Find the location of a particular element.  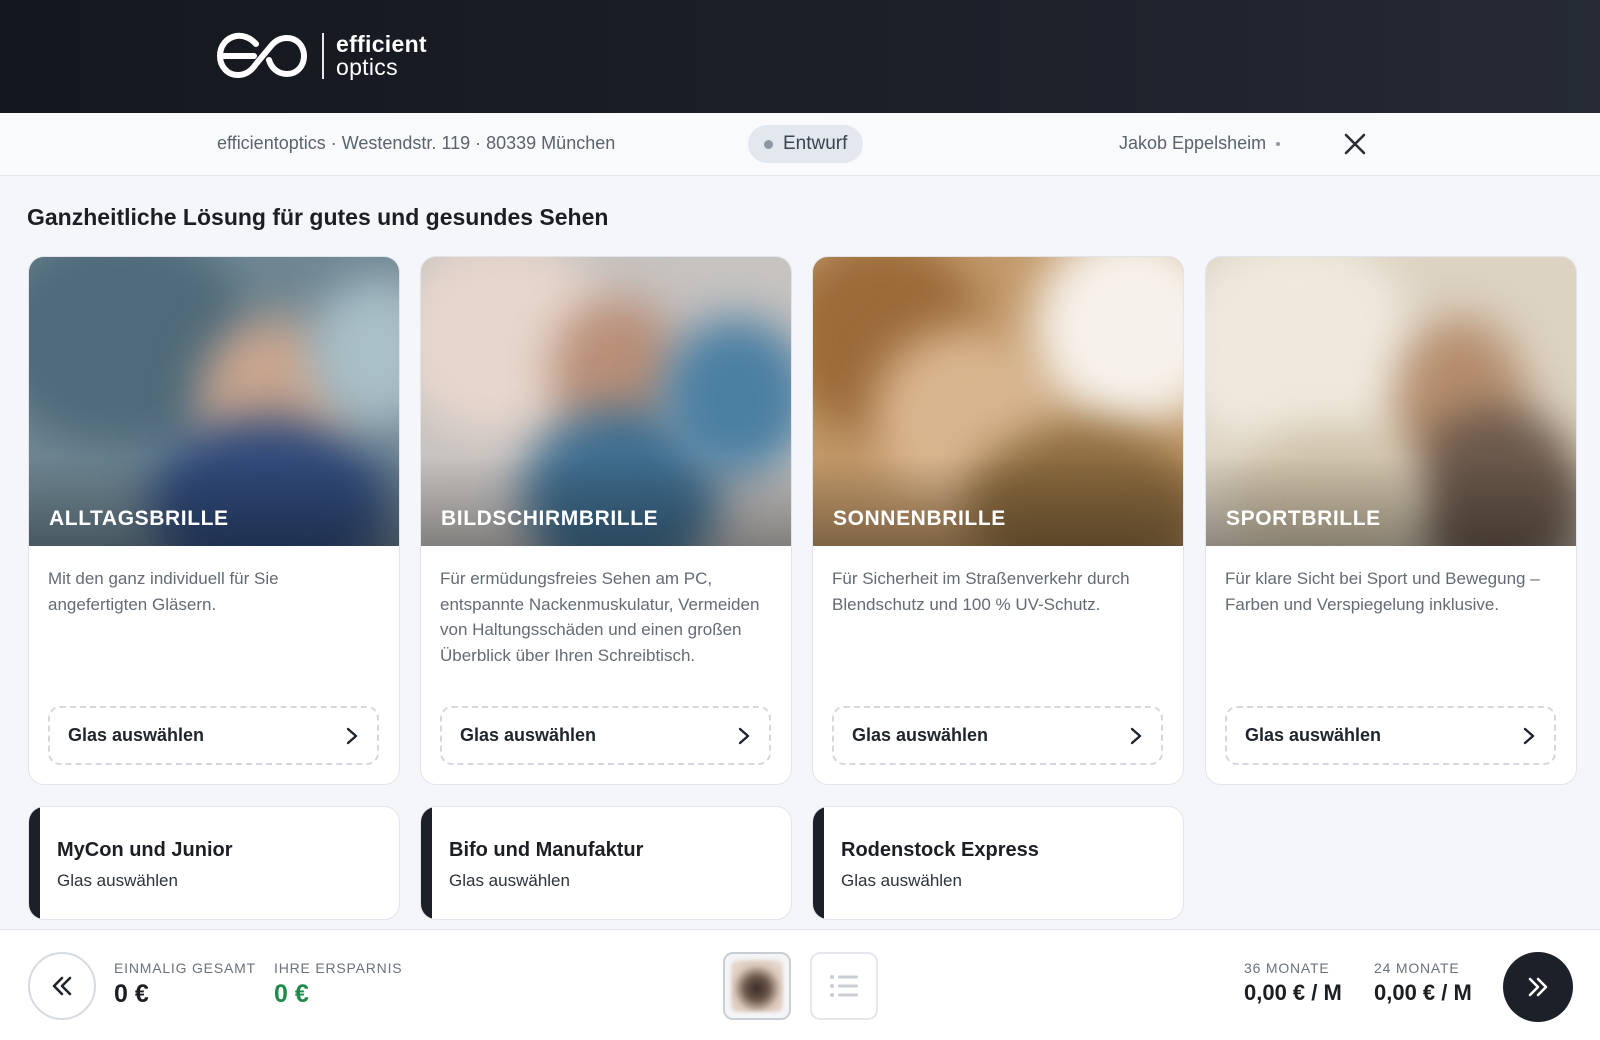

rate-24-value: 0,00 € / M is located at coordinates (1423, 992).